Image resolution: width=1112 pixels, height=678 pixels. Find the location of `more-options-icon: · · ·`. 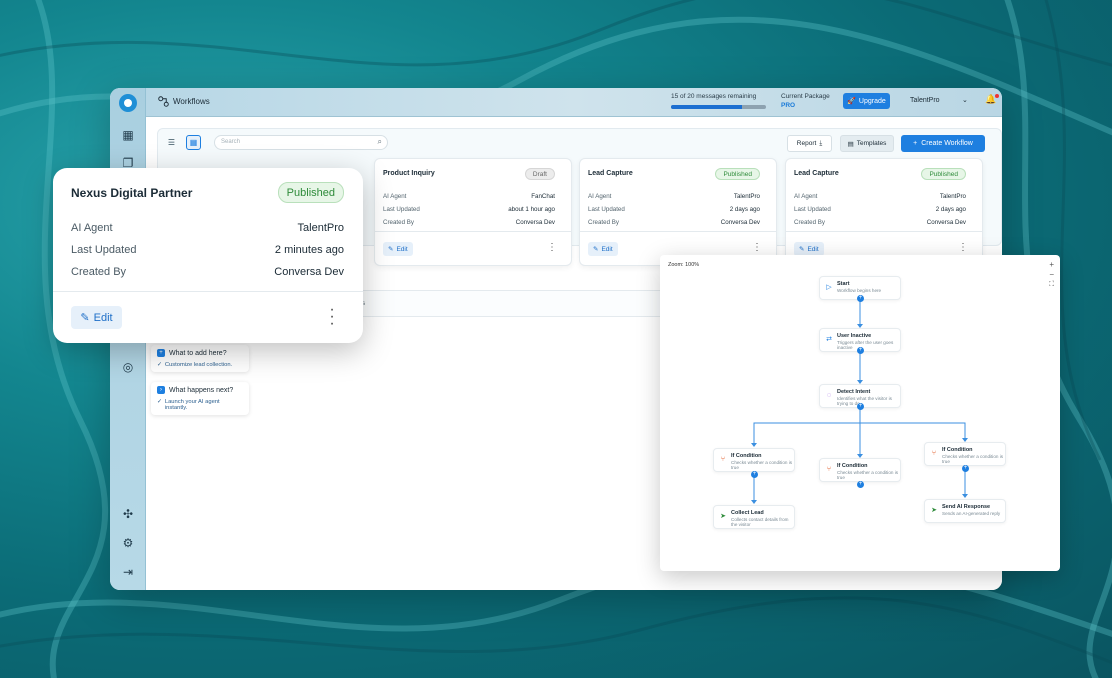

more-options-icon: · · · is located at coordinates (332, 317).